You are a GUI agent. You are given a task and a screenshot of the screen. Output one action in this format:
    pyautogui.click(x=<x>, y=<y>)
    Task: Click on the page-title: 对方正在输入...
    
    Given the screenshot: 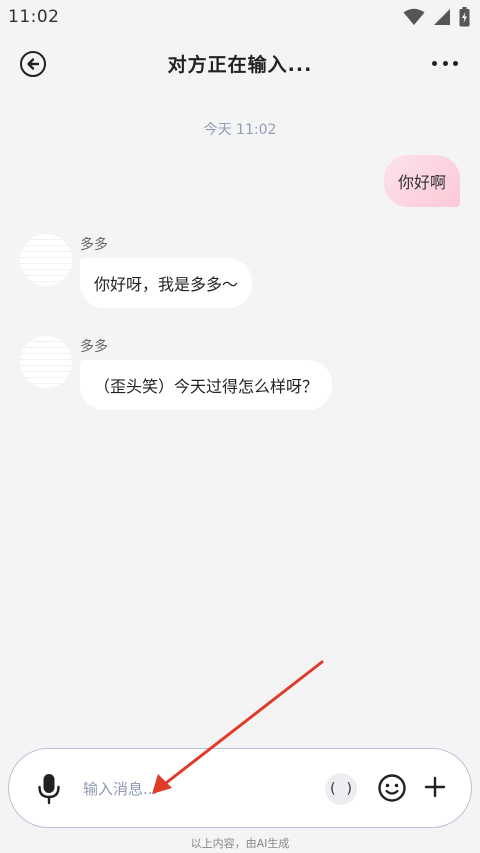 What is the action you would take?
    pyautogui.click(x=240, y=64)
    